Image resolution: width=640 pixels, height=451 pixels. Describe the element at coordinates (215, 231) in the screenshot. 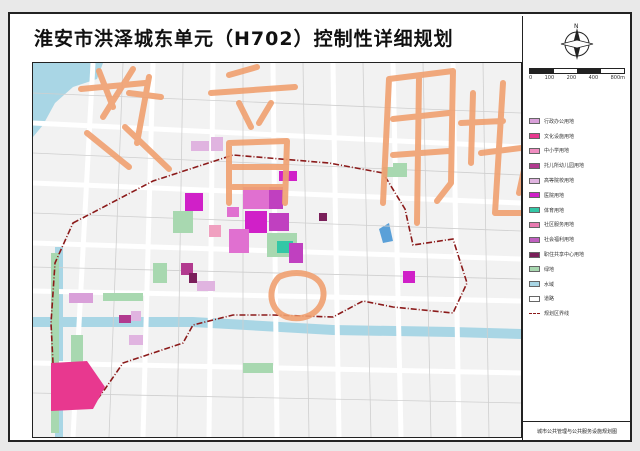

I see `parcel-community` at that location.